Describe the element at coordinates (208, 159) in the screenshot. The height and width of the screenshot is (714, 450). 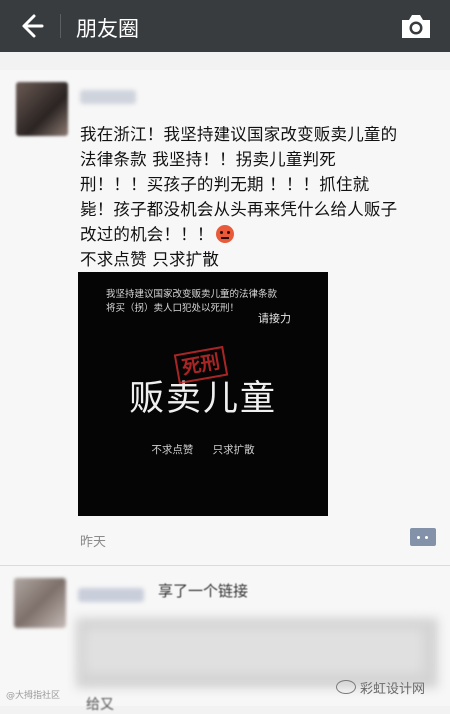
I see `post-text-line: 法律条款 我坚持！！拐卖儿童判死` at that location.